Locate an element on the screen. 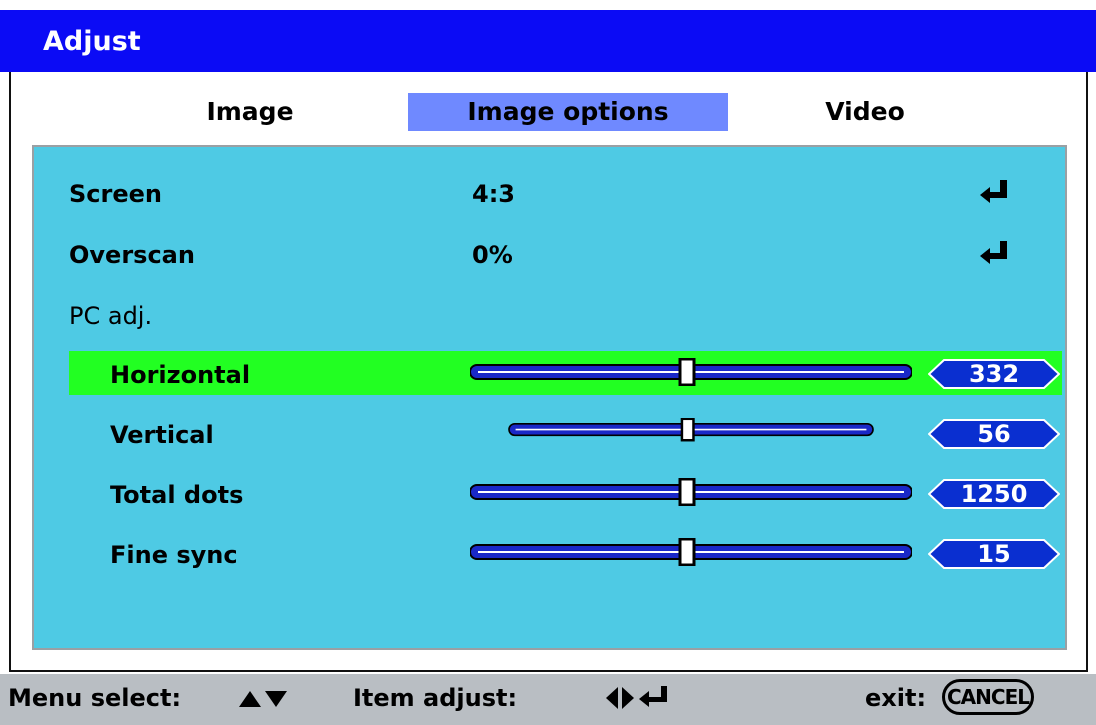  left-right-enter-icon is located at coordinates (636, 697).